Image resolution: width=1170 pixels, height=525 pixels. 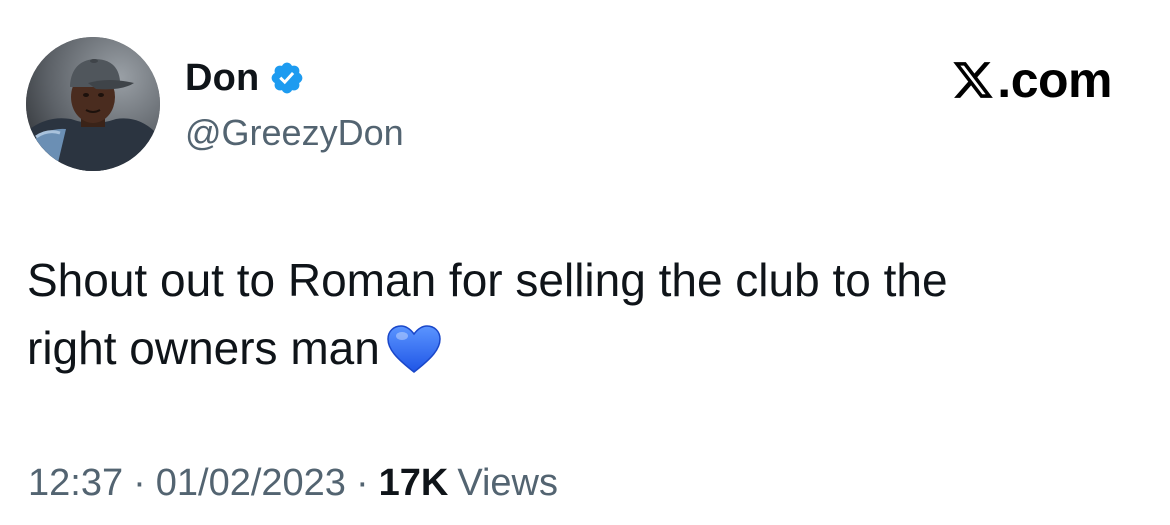 What do you see at coordinates (582, 348) in the screenshot?
I see `tweet-line-2: right owners man` at bounding box center [582, 348].